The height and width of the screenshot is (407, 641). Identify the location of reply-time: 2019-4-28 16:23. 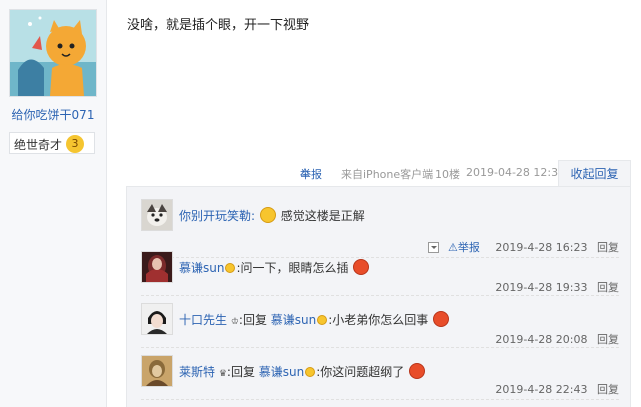
(541, 247).